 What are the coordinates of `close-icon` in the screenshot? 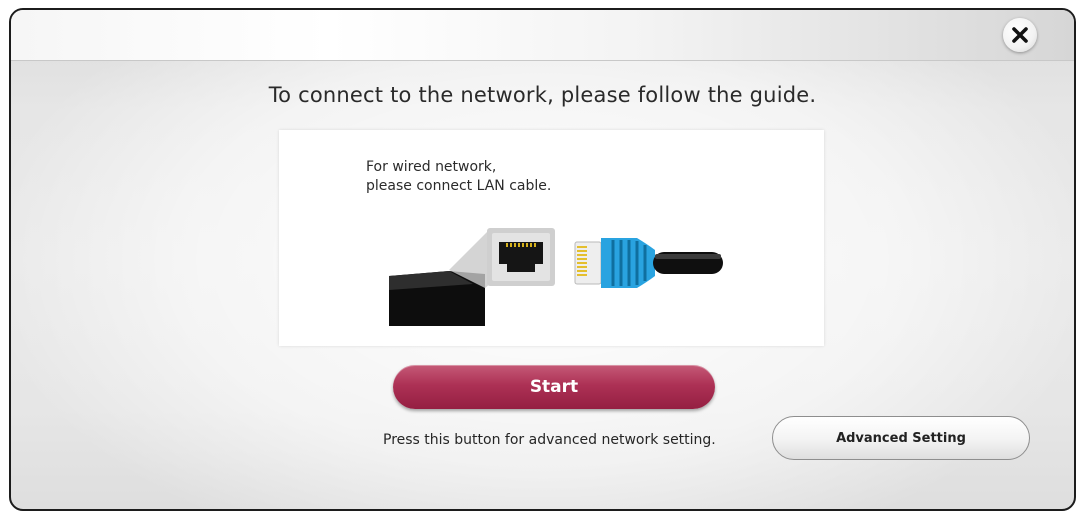 It's located at (1020, 35).